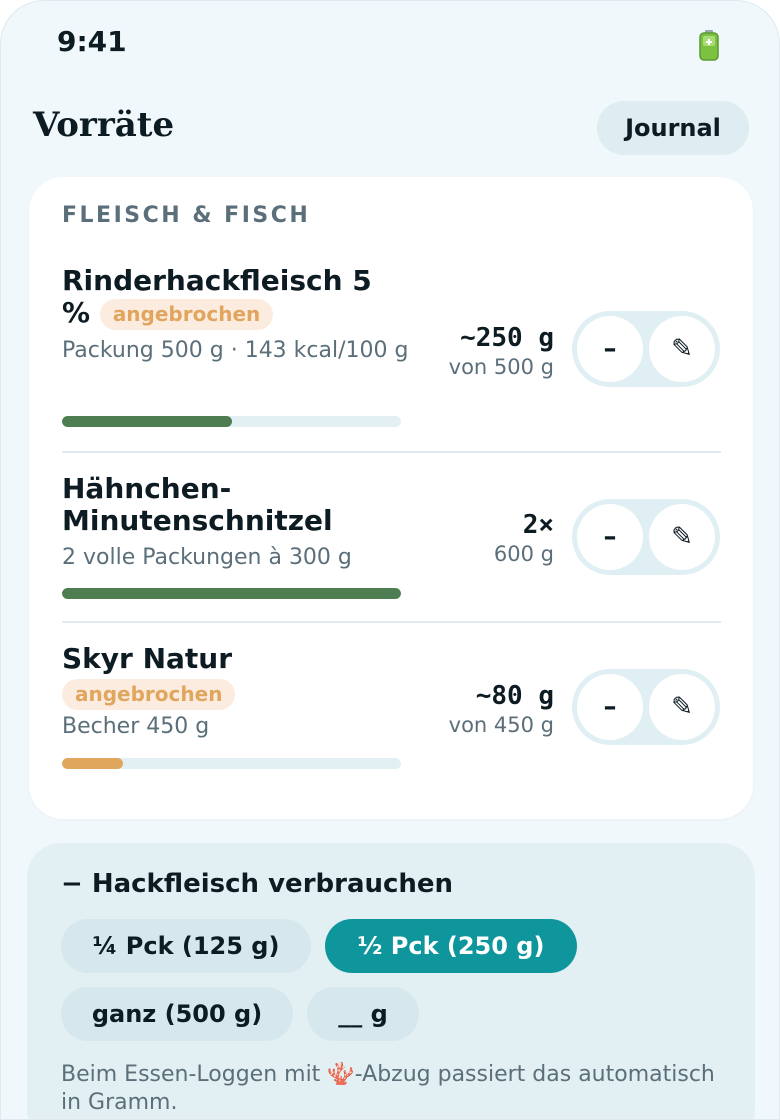 This screenshot has width=780, height=1120. What do you see at coordinates (186, 946) in the screenshot?
I see `chip-quarter-pack: ¼ Pck (125 g)` at bounding box center [186, 946].